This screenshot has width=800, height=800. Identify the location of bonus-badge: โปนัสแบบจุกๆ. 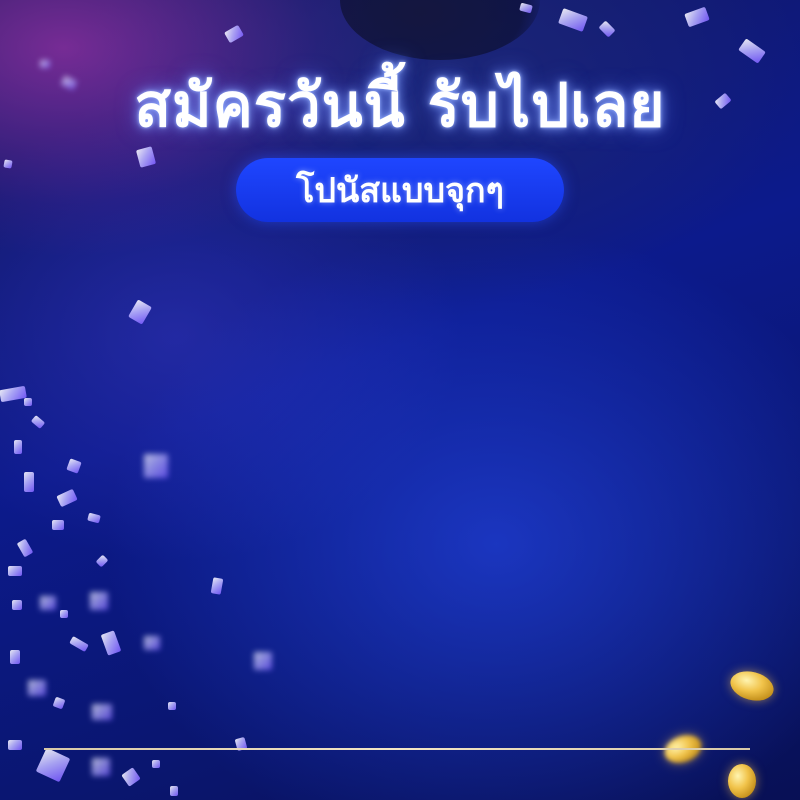
(400, 190).